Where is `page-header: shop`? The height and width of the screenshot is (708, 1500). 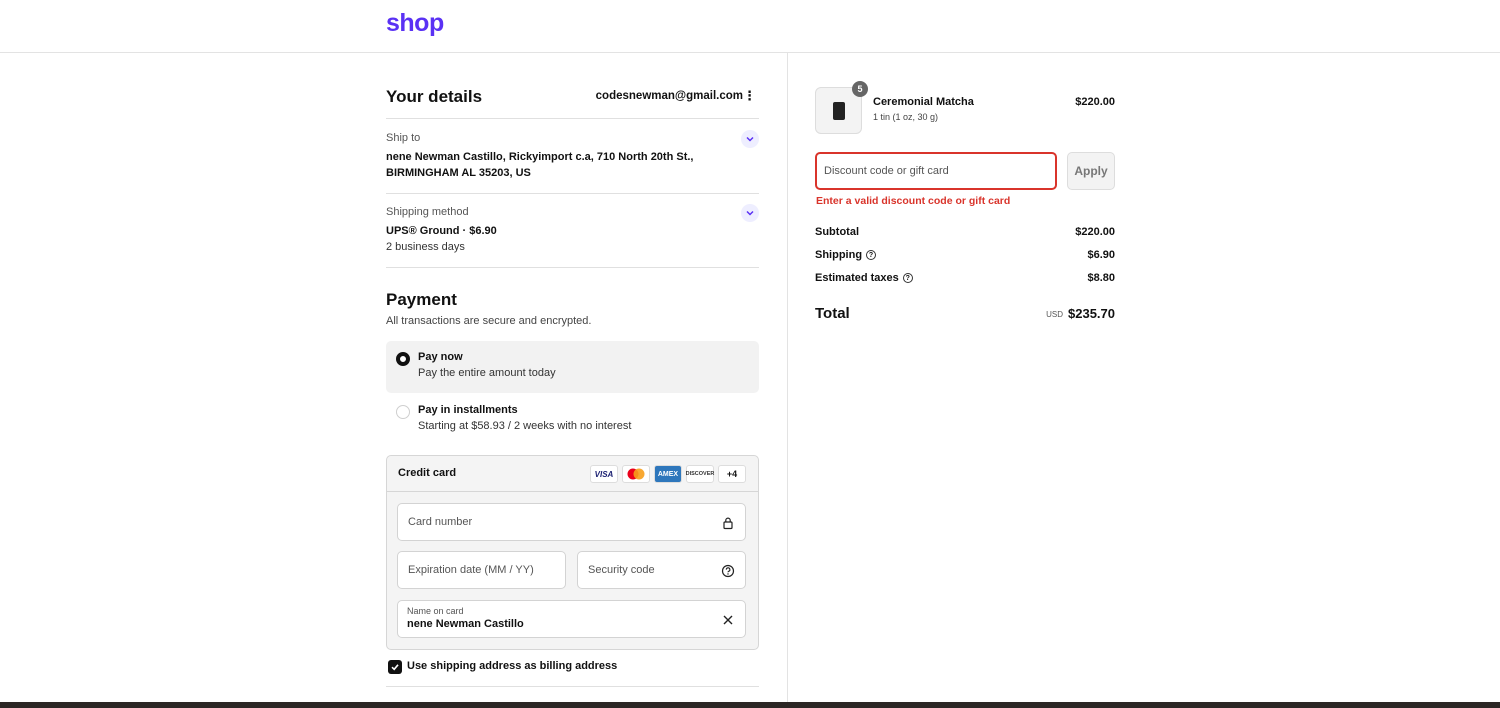
page-header: shop is located at coordinates (750, 26).